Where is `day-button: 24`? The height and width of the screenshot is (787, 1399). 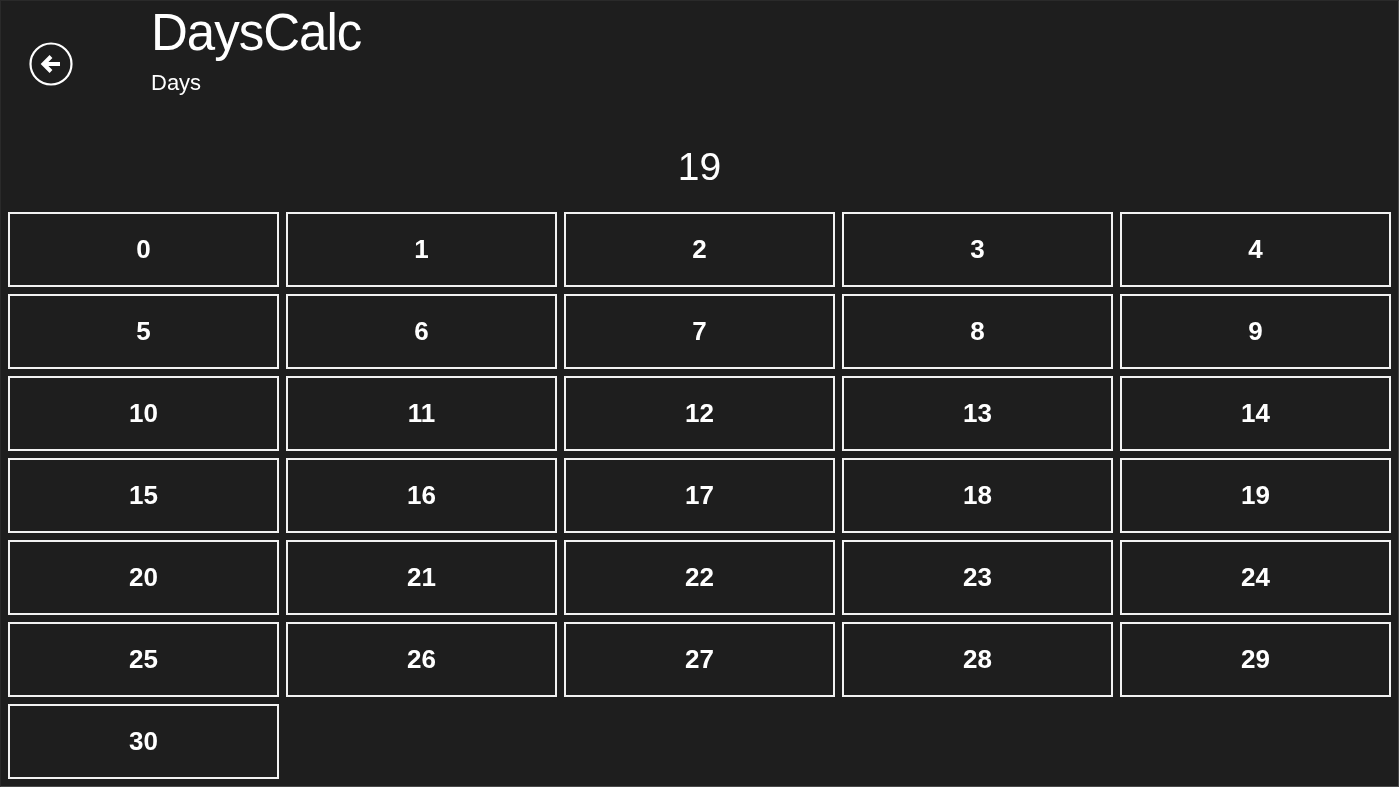
day-button: 24 is located at coordinates (1255, 577).